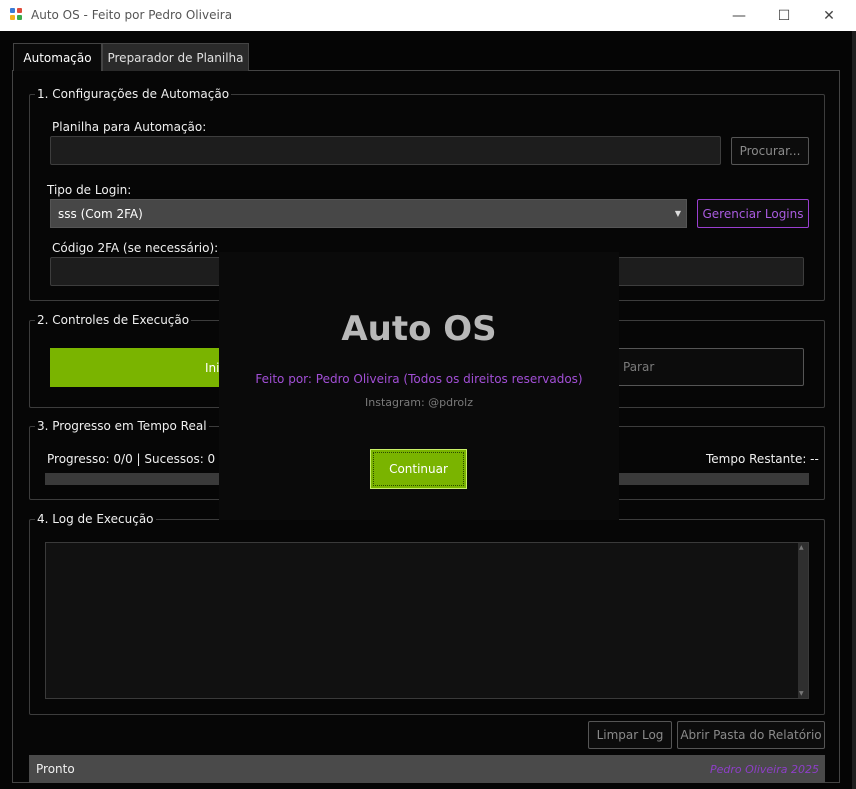  Describe the element at coordinates (175, 57) in the screenshot. I see `tab-preparador-planilha: Preparador de Planilha` at that location.